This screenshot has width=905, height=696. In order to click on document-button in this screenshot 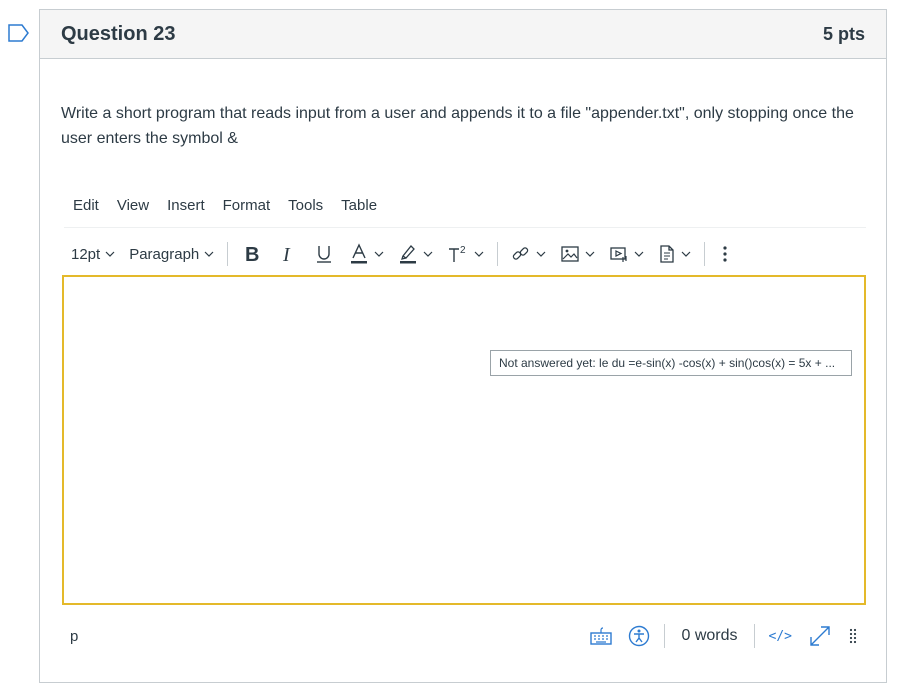, I will do `click(674, 254)`.